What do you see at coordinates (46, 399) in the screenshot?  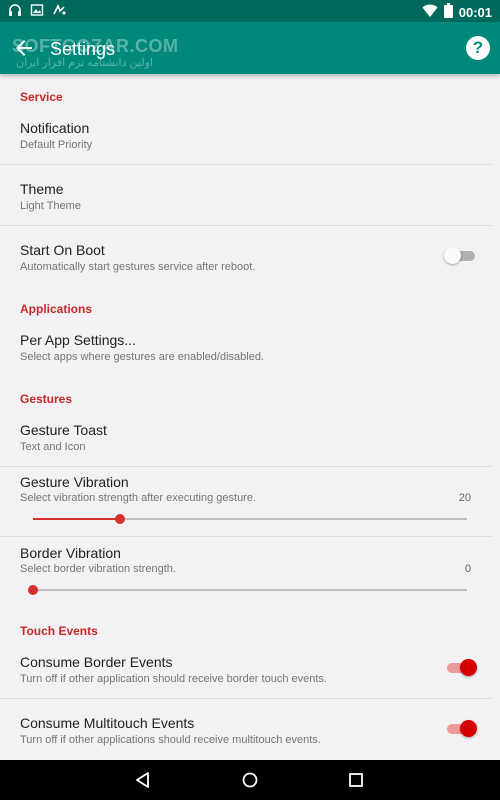 I see `section-header-gestures: Gestures` at bounding box center [46, 399].